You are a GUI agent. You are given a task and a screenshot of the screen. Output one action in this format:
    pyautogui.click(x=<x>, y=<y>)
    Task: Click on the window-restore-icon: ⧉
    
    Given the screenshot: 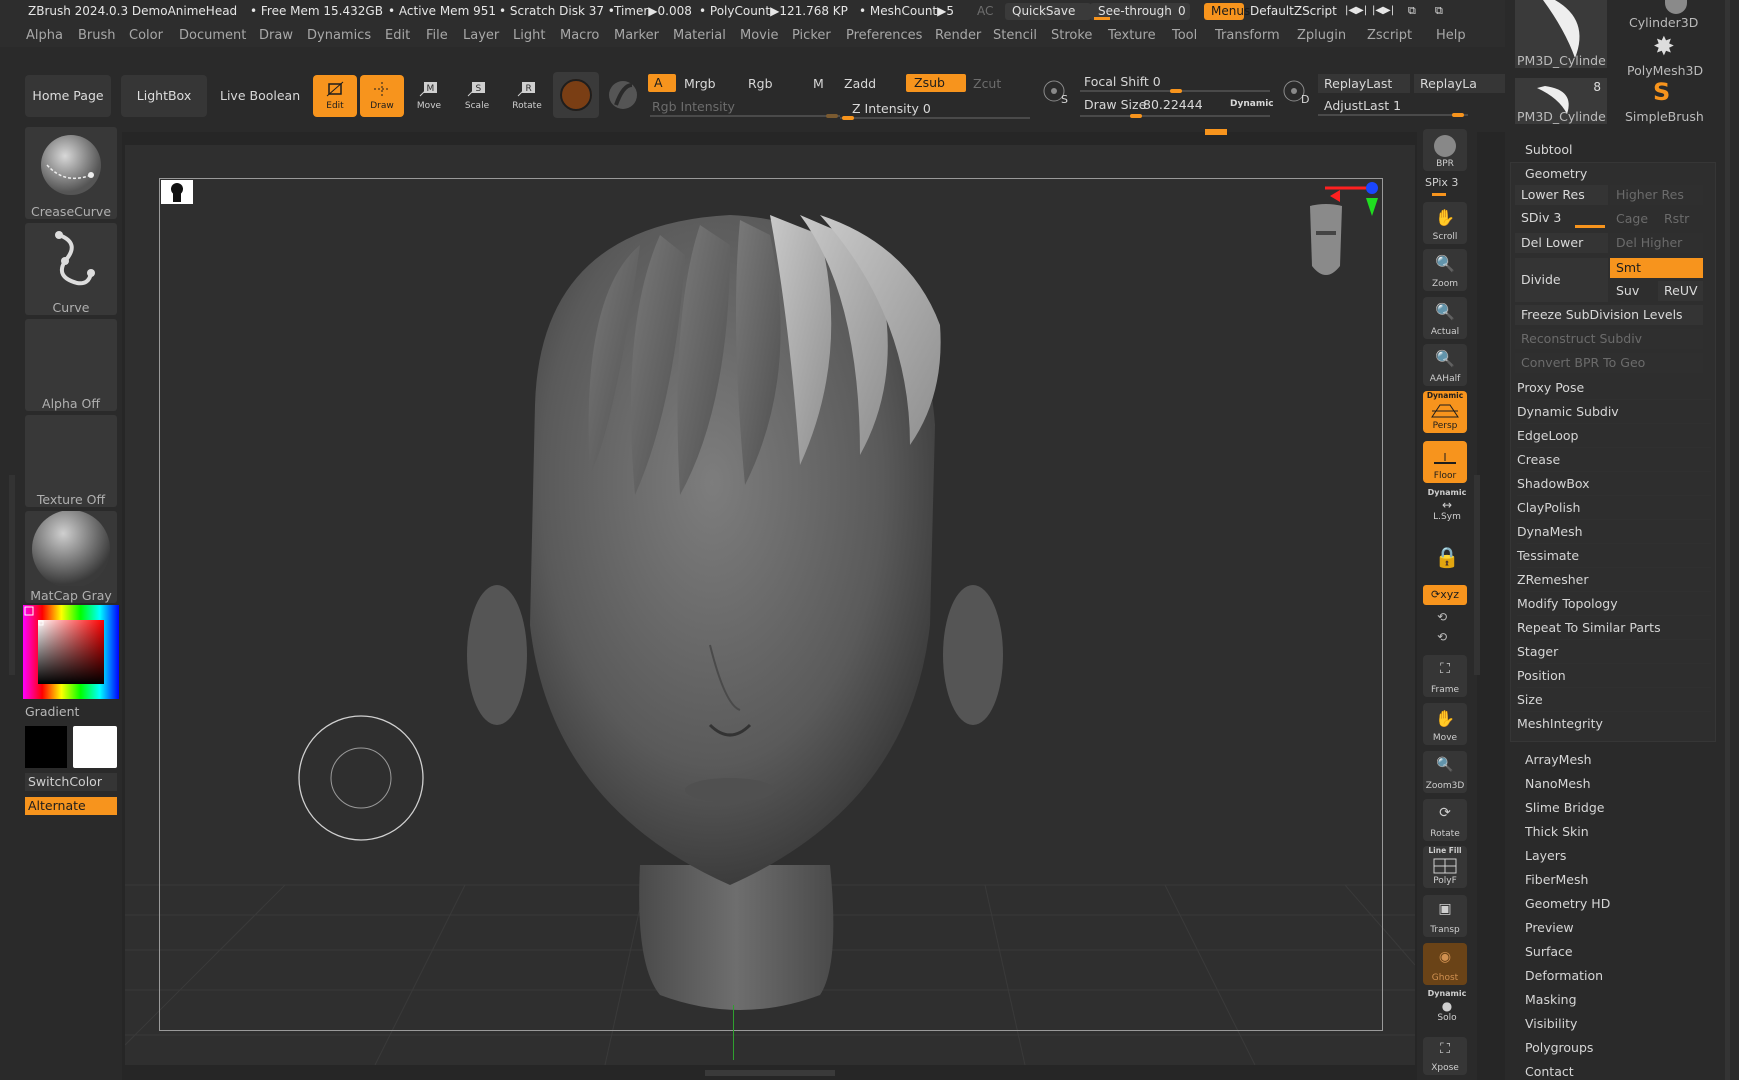 What is the action you would take?
    pyautogui.click(x=1439, y=11)
    